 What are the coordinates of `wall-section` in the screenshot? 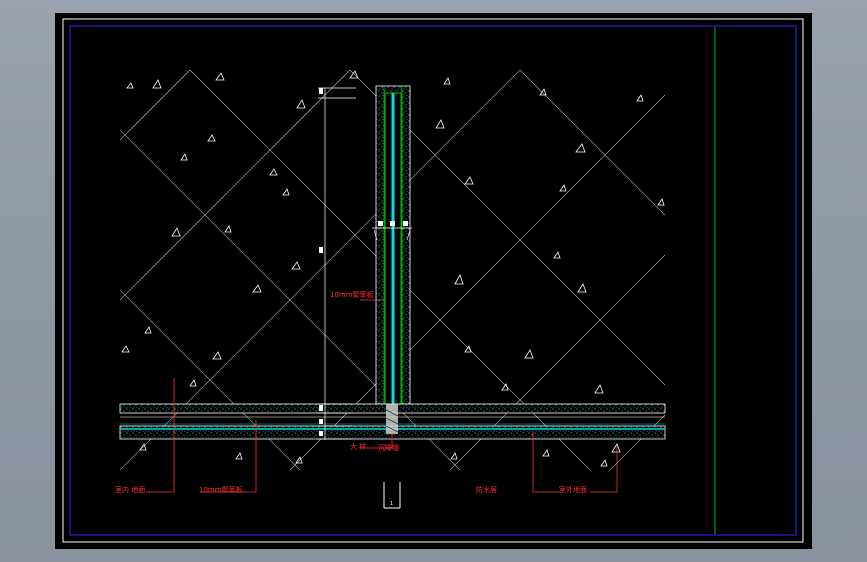 It's located at (392, 245).